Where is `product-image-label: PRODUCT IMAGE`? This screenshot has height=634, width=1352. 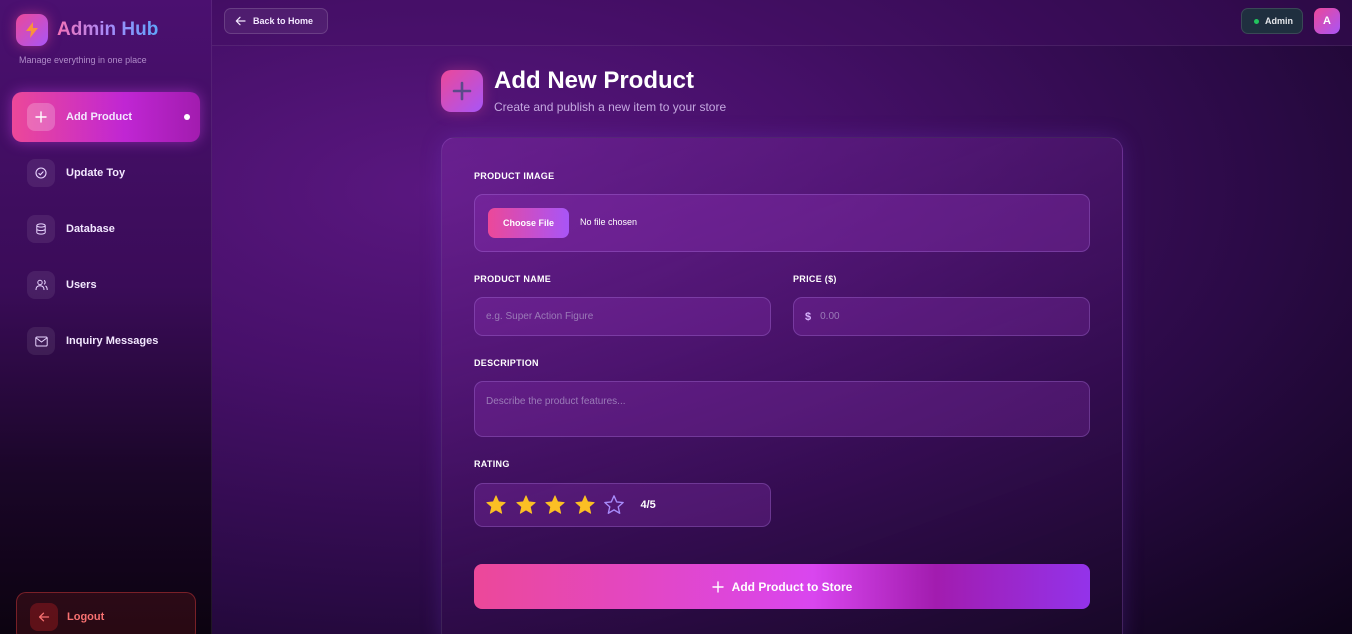 product-image-label: PRODUCT IMAGE is located at coordinates (514, 176).